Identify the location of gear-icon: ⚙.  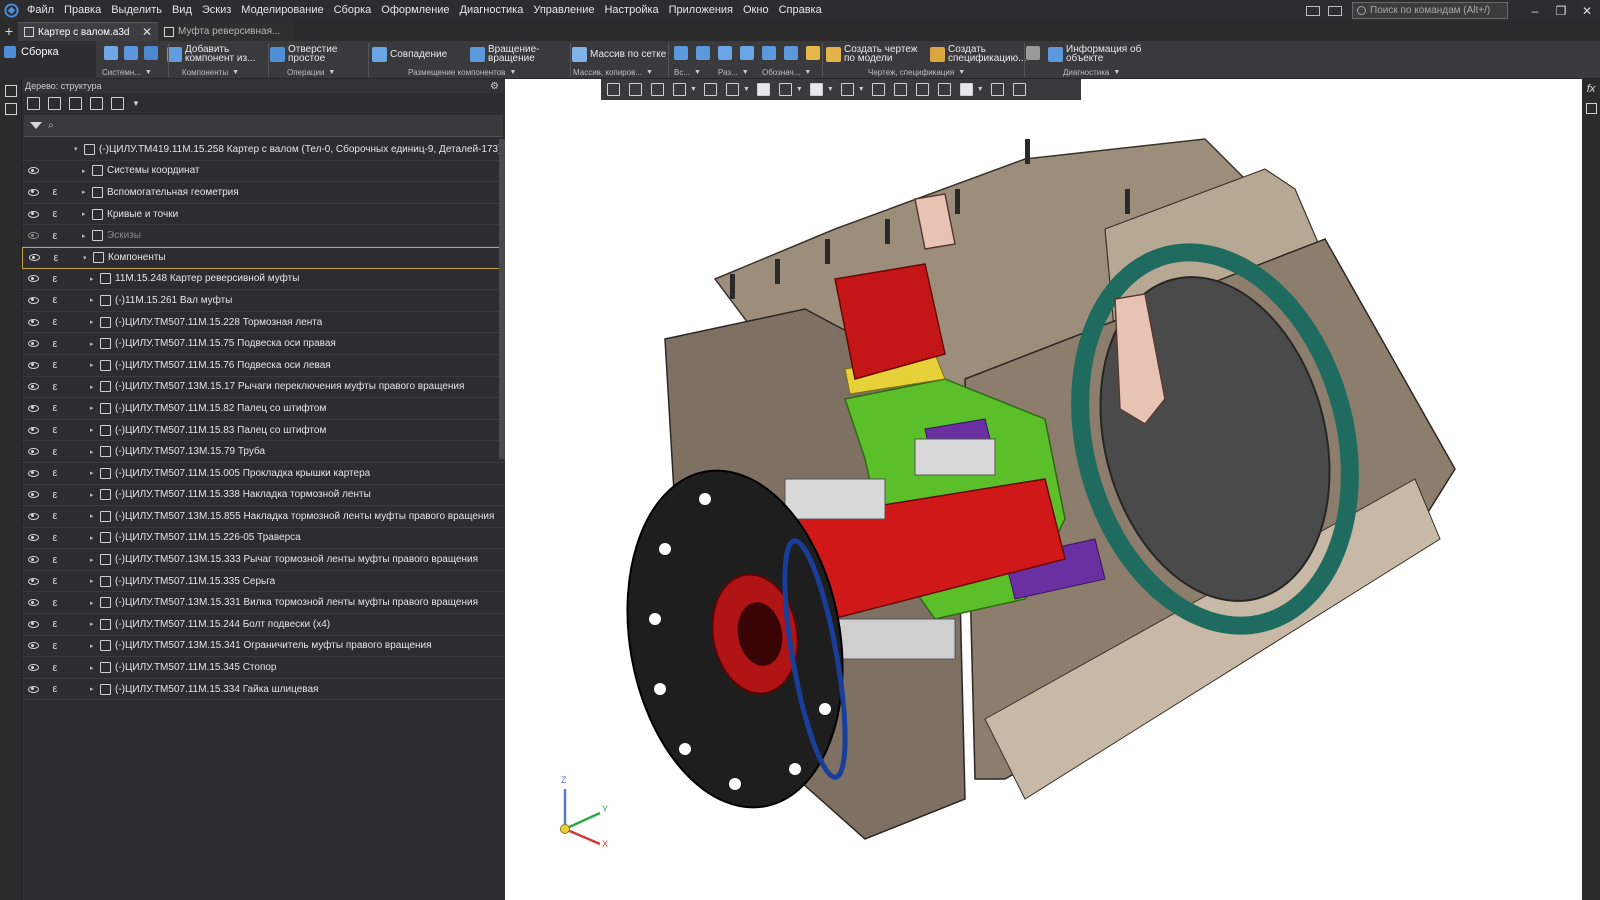
(494, 86).